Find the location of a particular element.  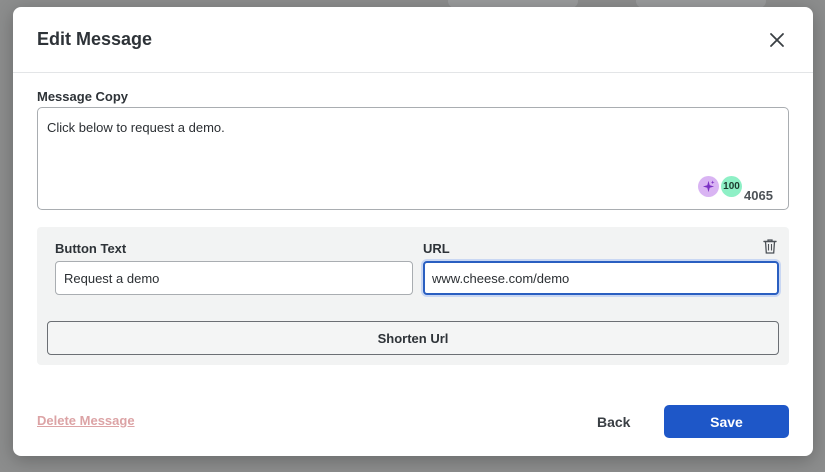

trash-icon is located at coordinates (770, 246).